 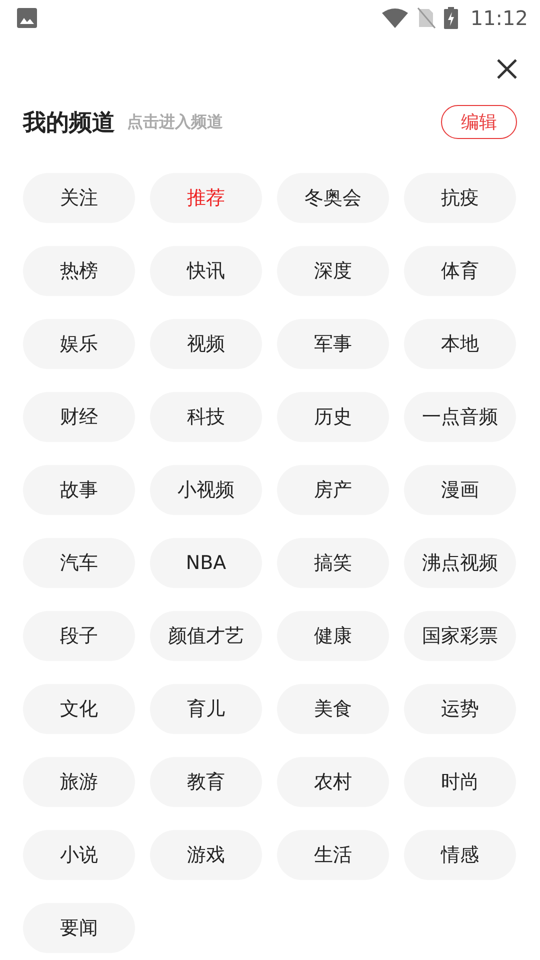 I want to click on channel-chip: 财经, so click(x=79, y=417).